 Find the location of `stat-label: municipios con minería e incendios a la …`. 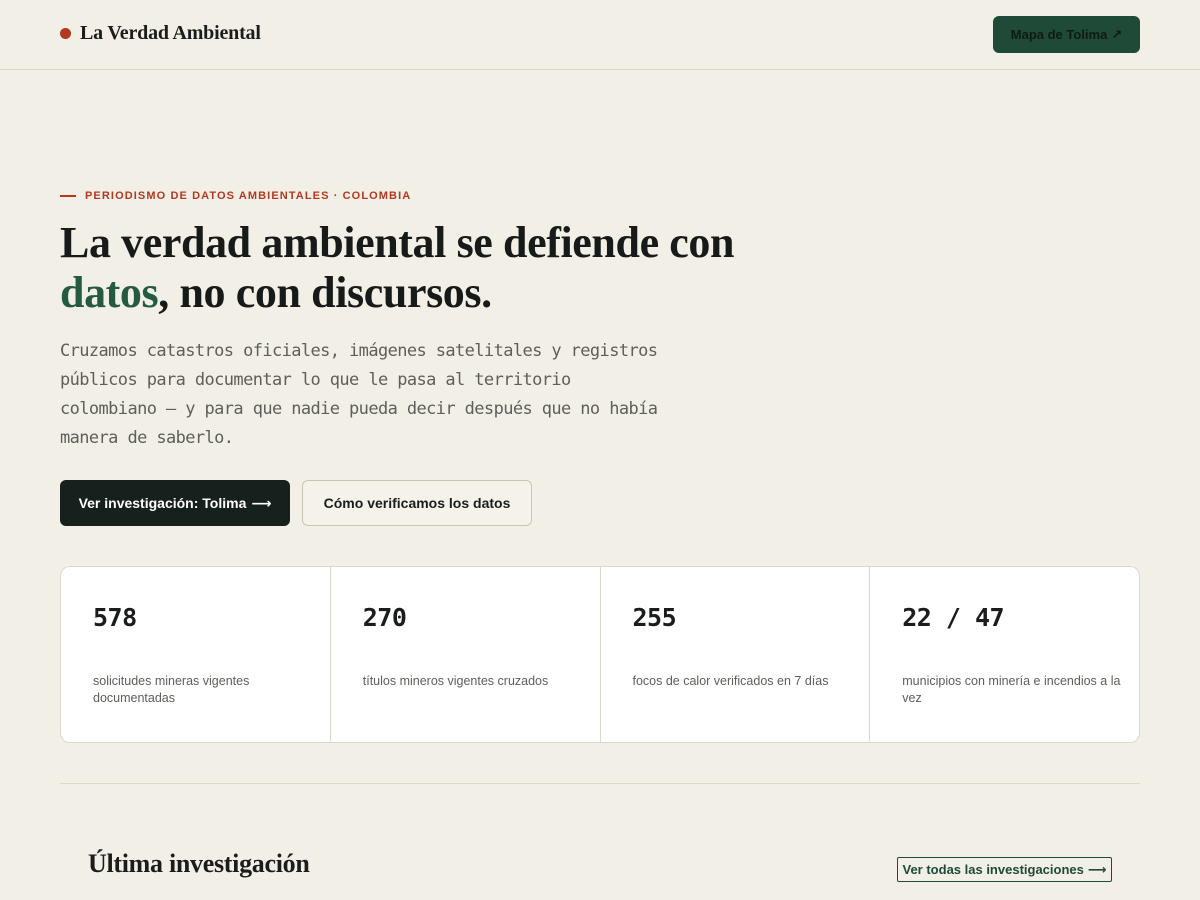

stat-label: municipios con minería e incendios a la … is located at coordinates (1011, 689).